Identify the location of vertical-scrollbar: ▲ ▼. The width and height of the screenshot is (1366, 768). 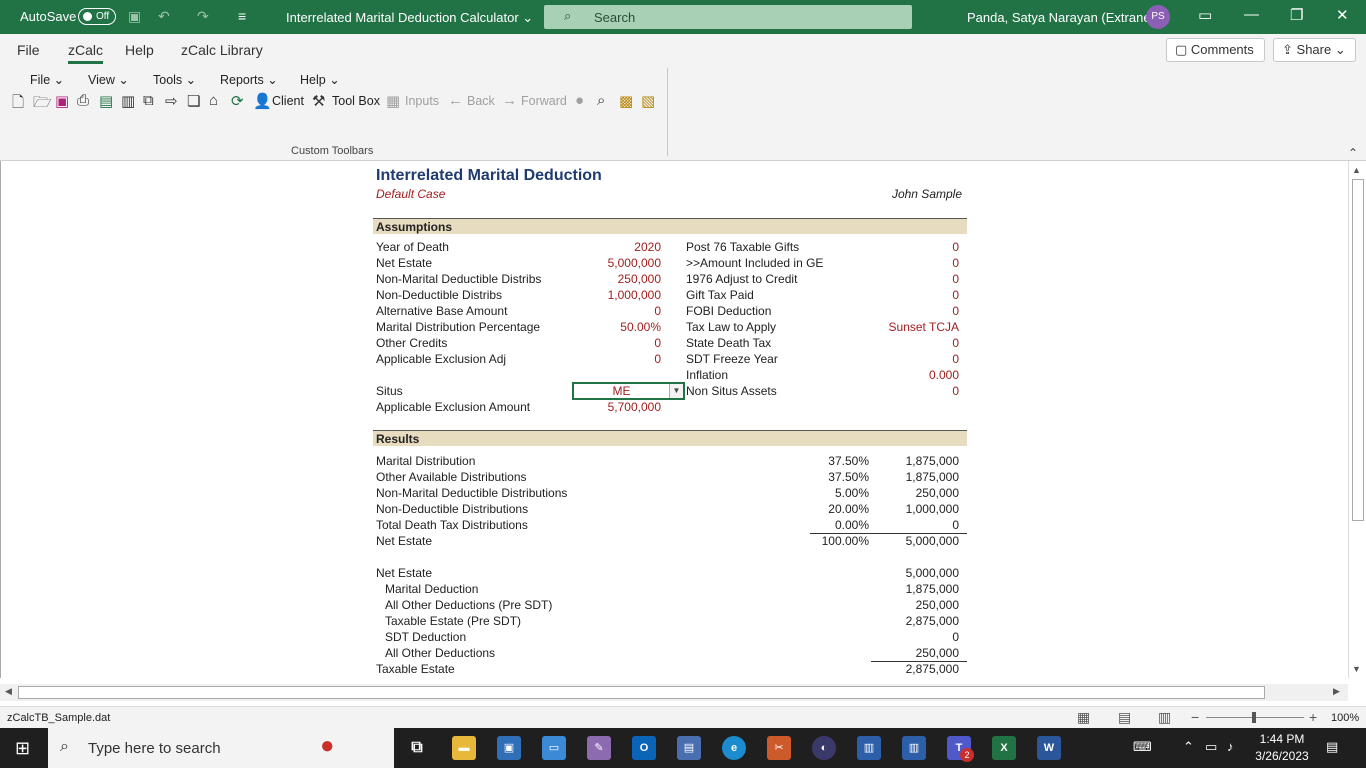
(1357, 419).